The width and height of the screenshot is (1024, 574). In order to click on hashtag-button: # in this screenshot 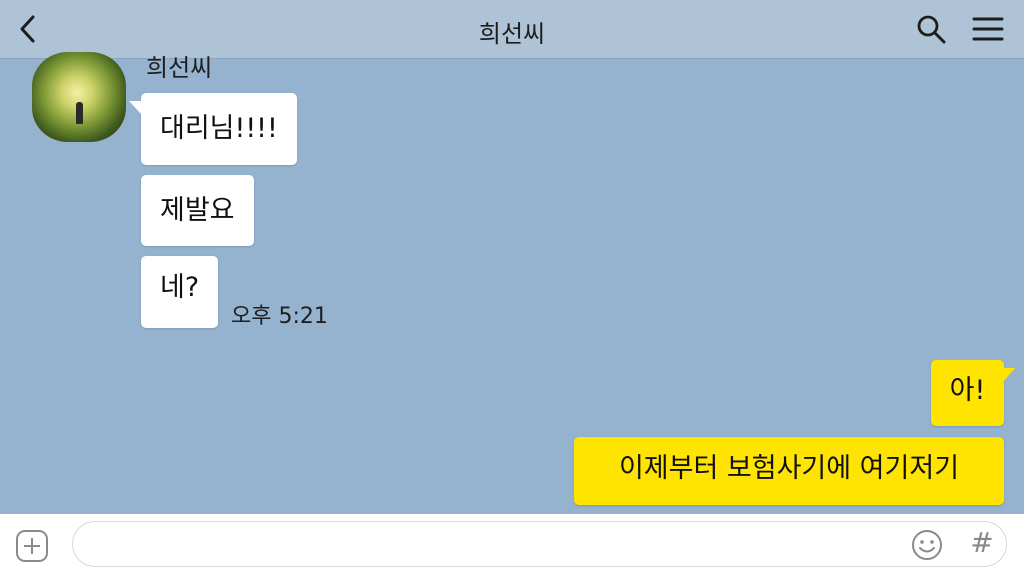, I will do `click(982, 543)`.